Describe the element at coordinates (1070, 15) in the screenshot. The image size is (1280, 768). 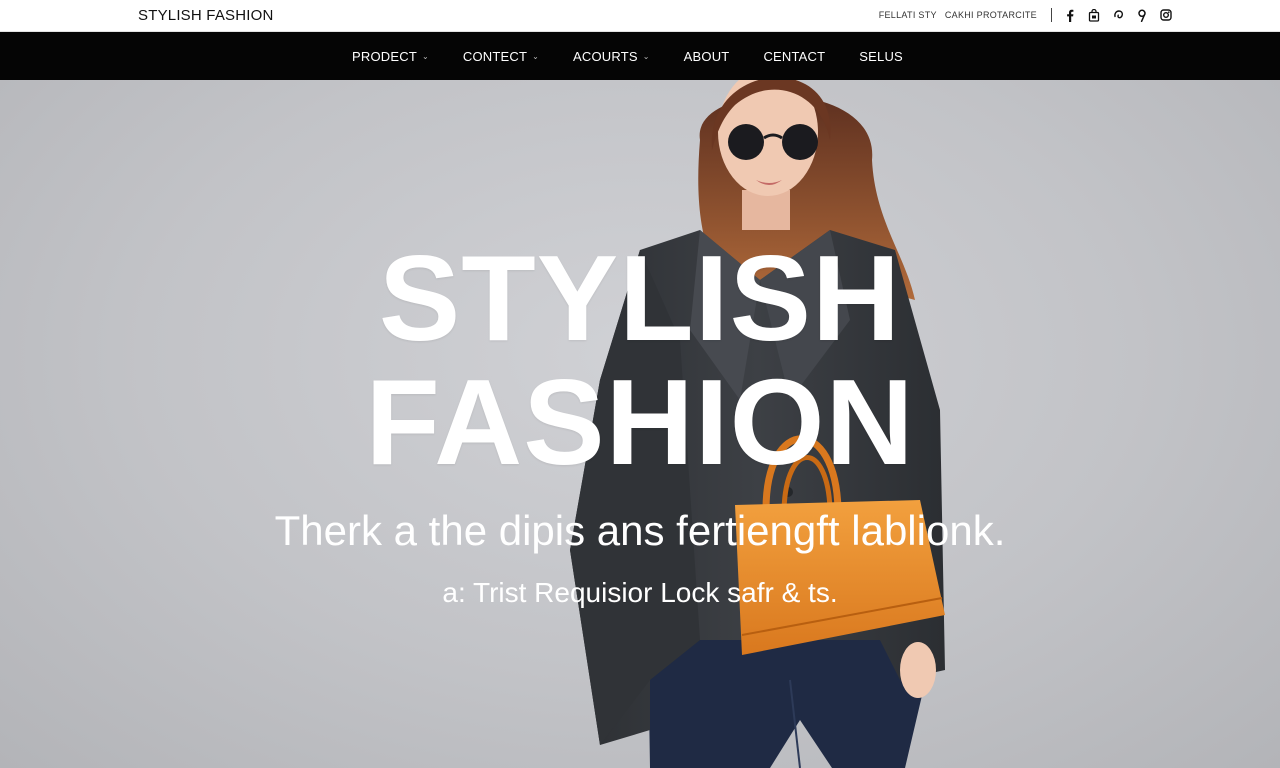
I see `facebook-icon` at that location.